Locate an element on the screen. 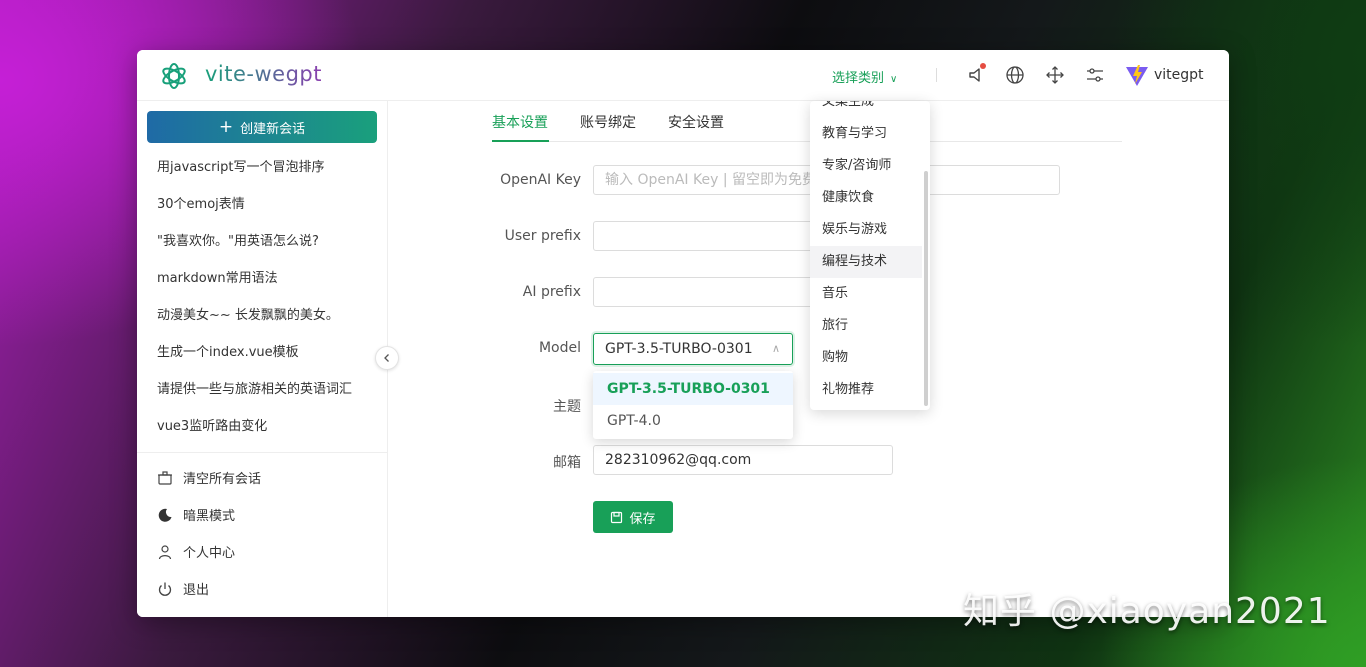 This screenshot has width=1366, height=667. user-prefix-input is located at coordinates (713, 236).